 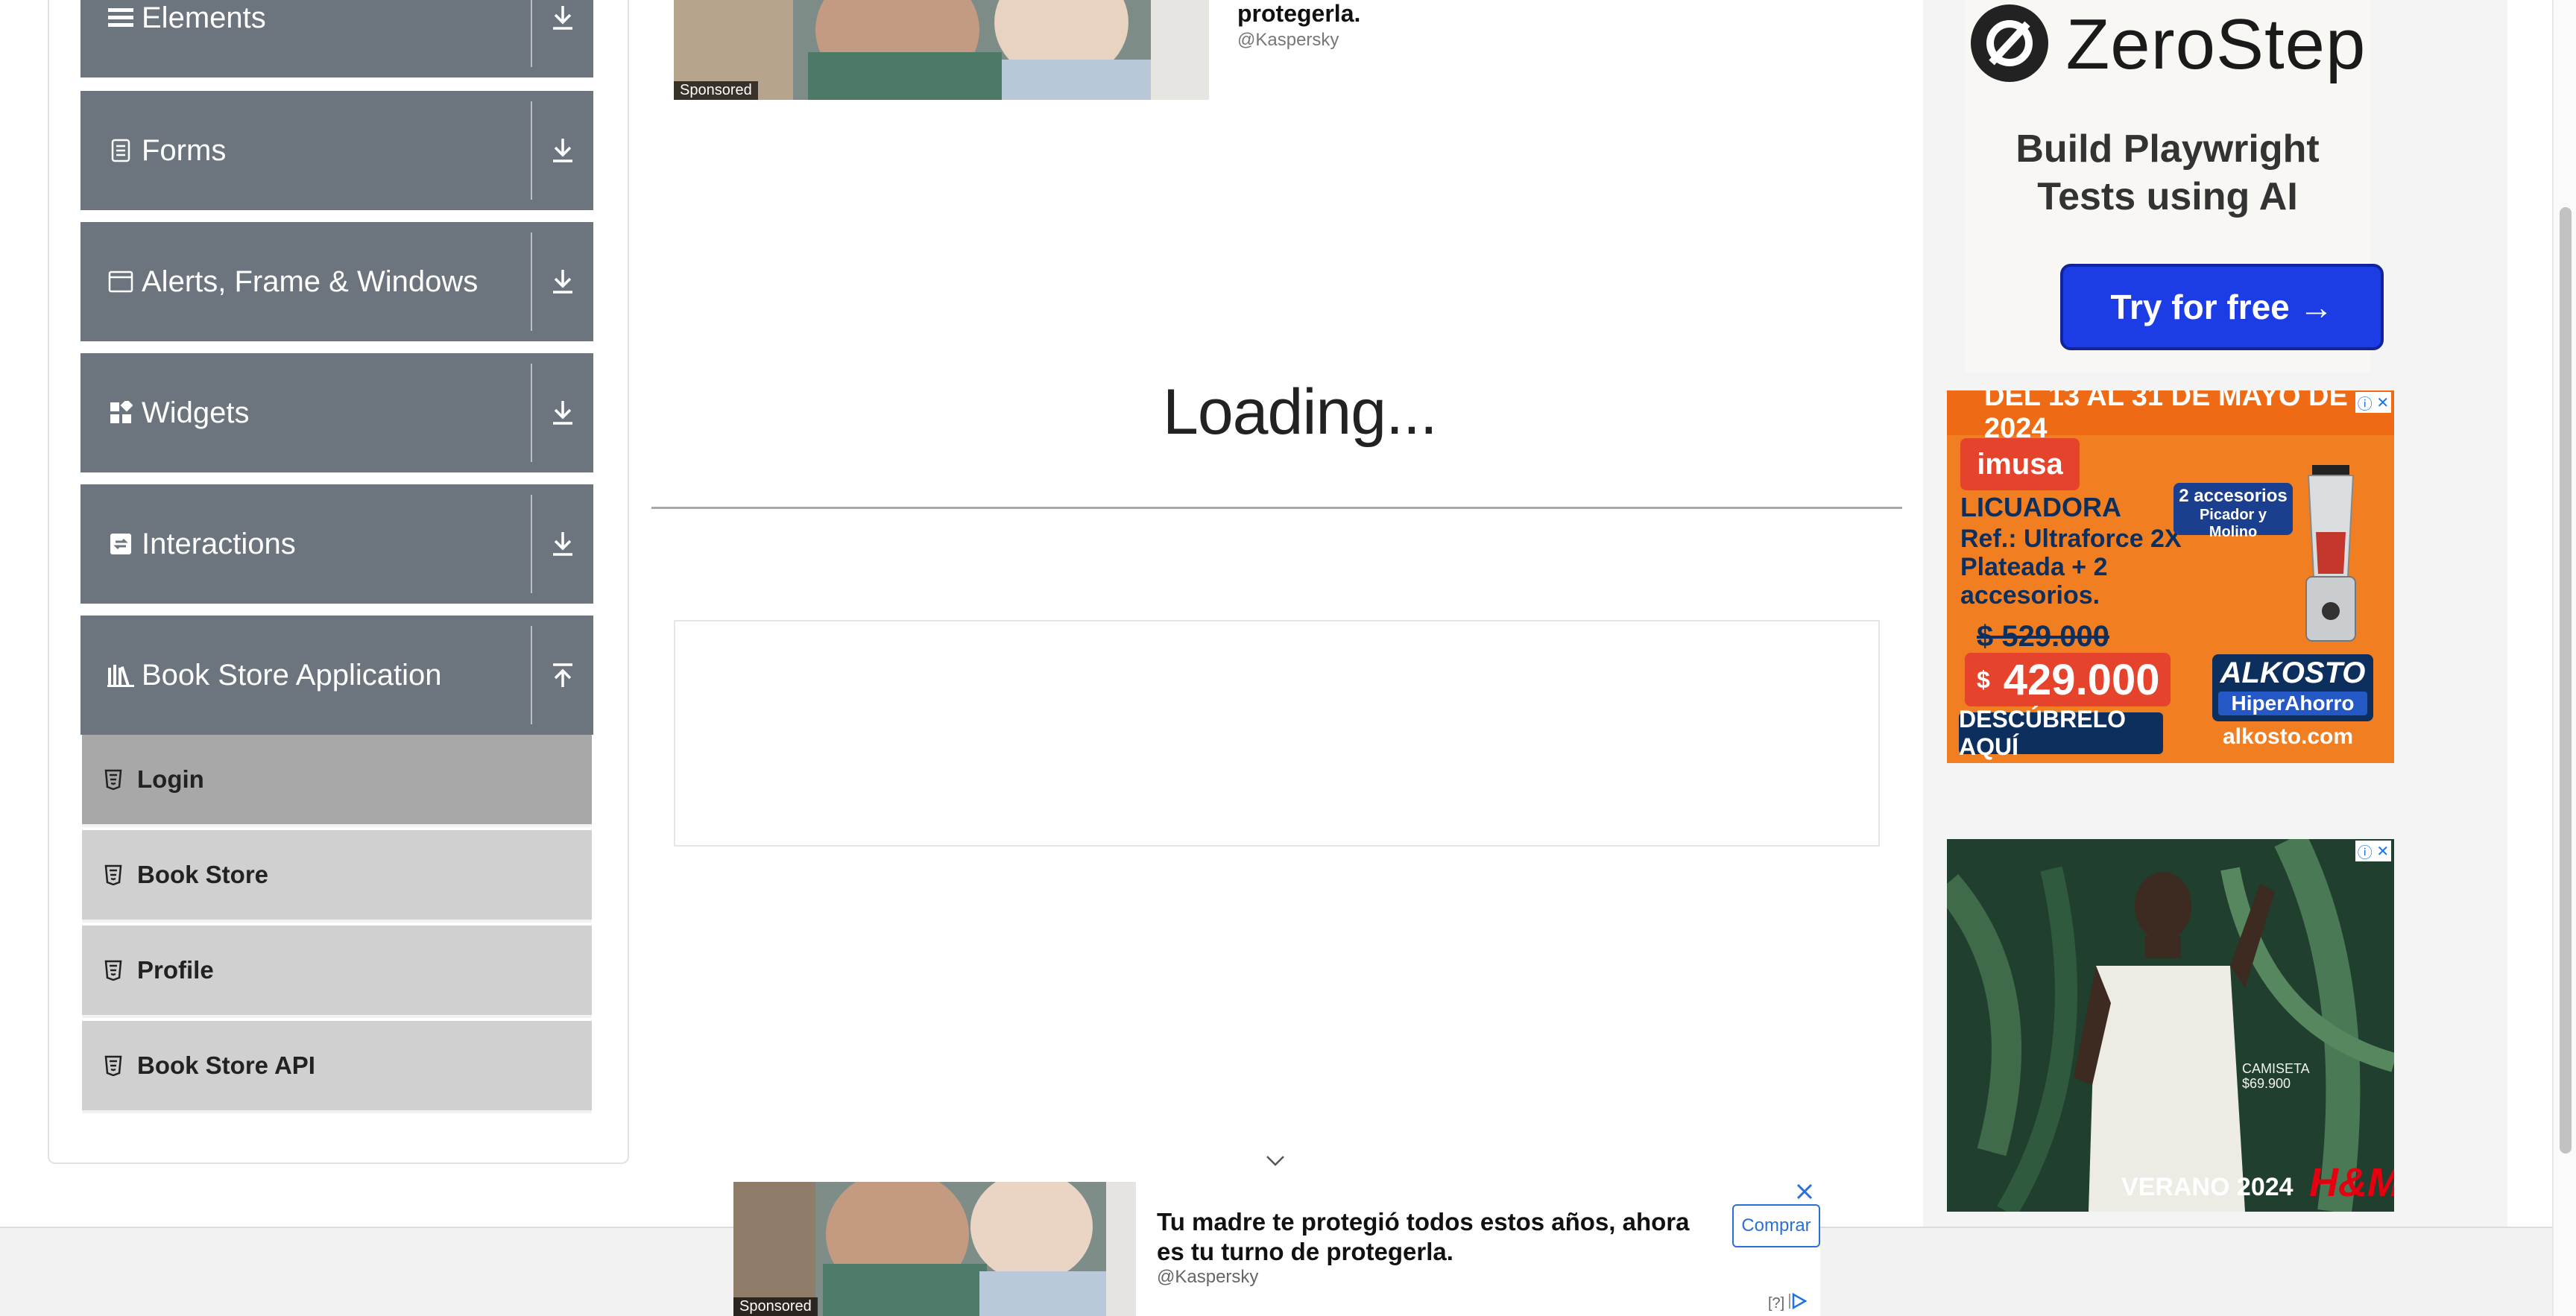 I want to click on sidebar-item-profile: Profile, so click(x=337, y=972).